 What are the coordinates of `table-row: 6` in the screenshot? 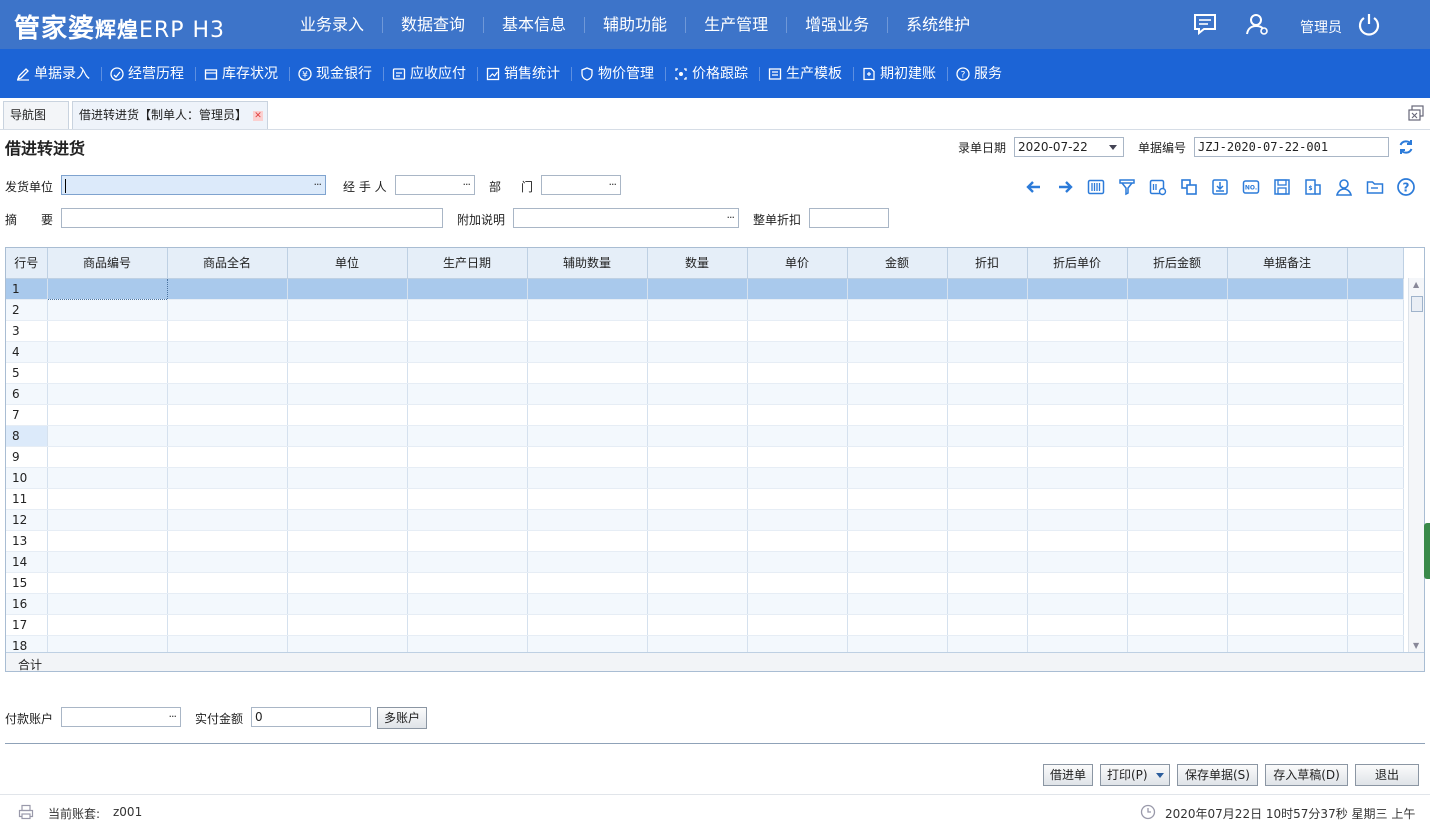 It's located at (705, 394).